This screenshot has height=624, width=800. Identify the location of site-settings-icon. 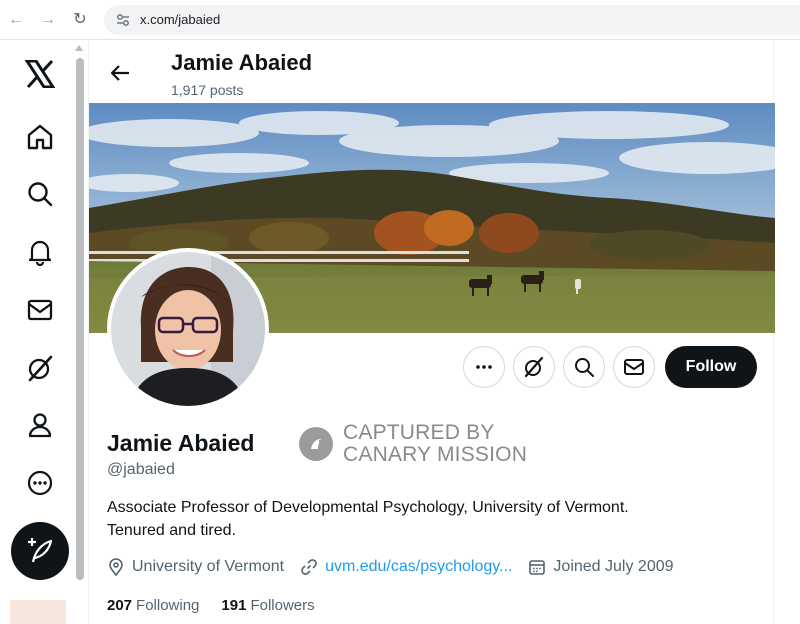
(123, 20).